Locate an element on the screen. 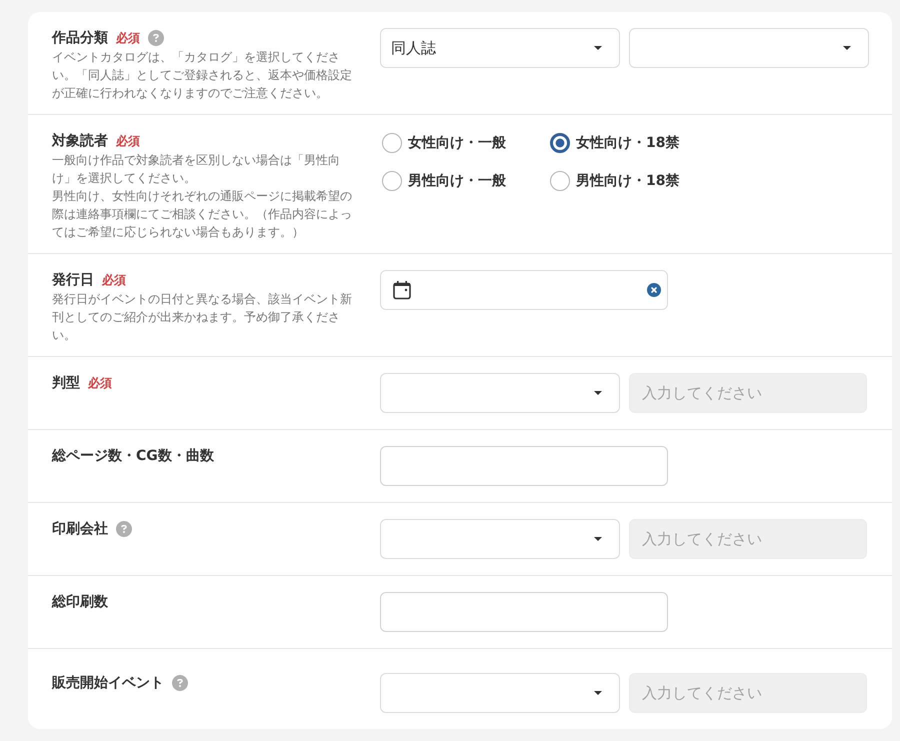 This screenshot has height=741, width=900. radio-label: 男性向け・一般 is located at coordinates (457, 181).